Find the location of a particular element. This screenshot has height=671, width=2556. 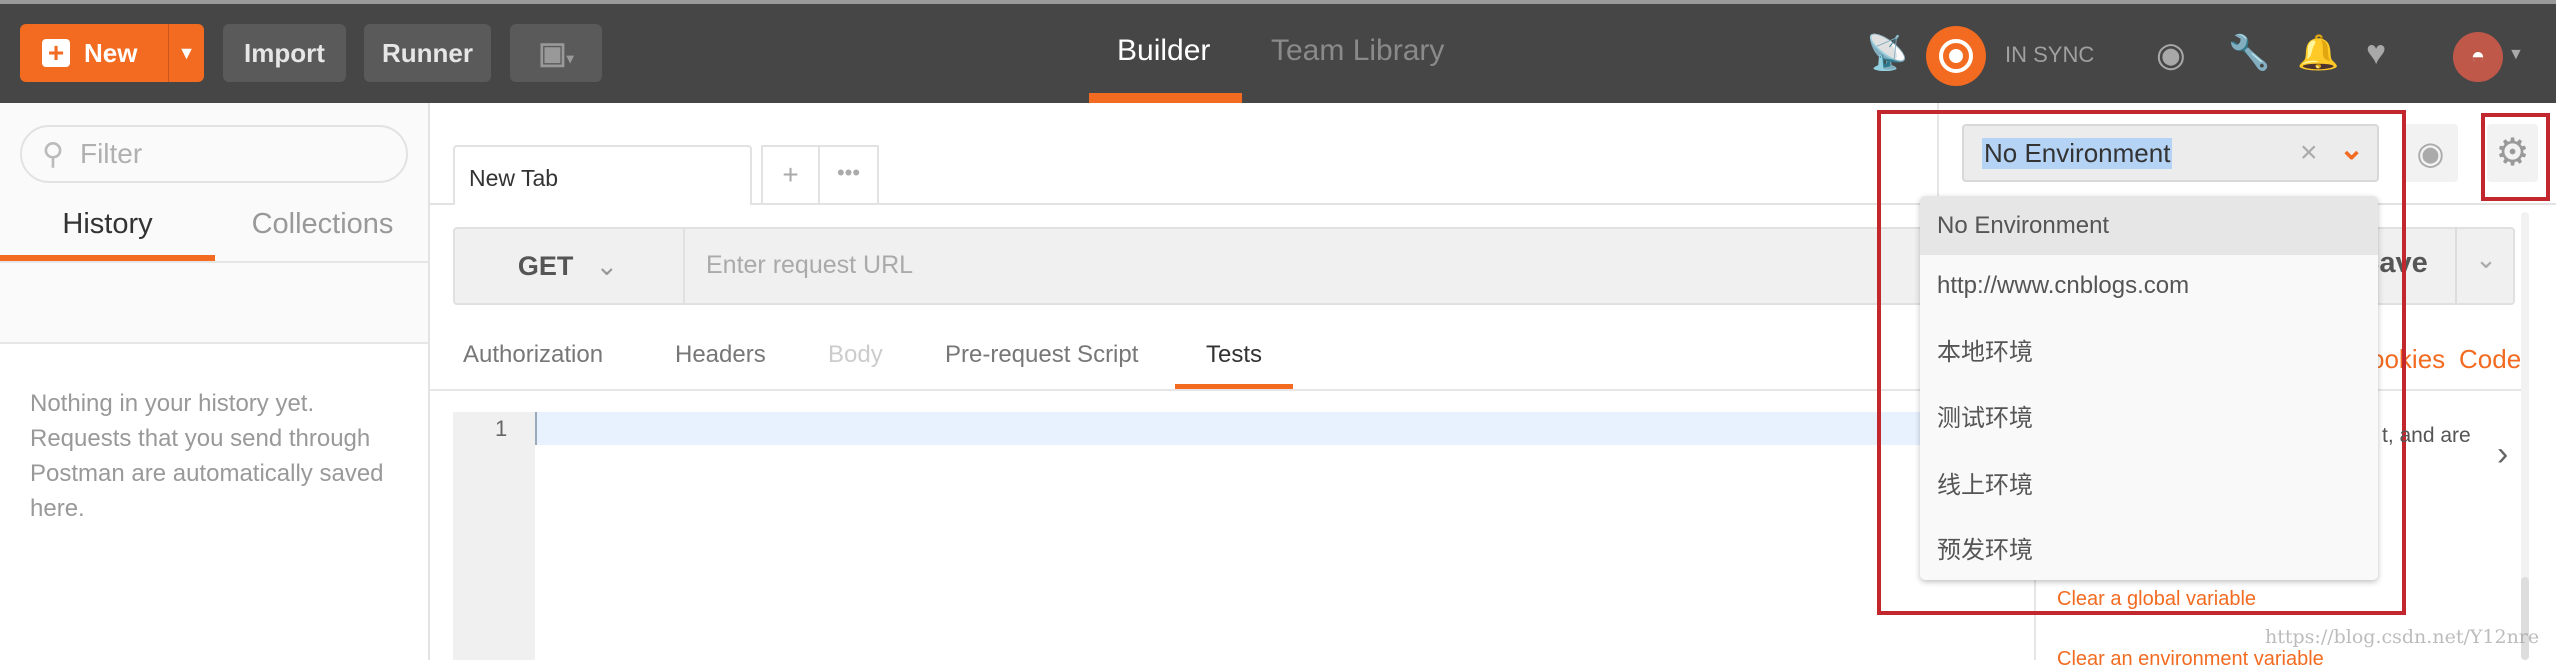

subtab-tests: Tests is located at coordinates (1234, 355).